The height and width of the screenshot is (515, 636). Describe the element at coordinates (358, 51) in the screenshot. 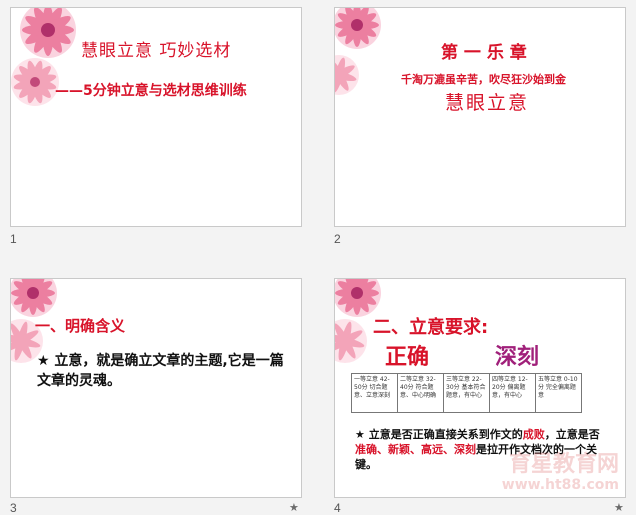

I see `flower-decoration-icon` at that location.